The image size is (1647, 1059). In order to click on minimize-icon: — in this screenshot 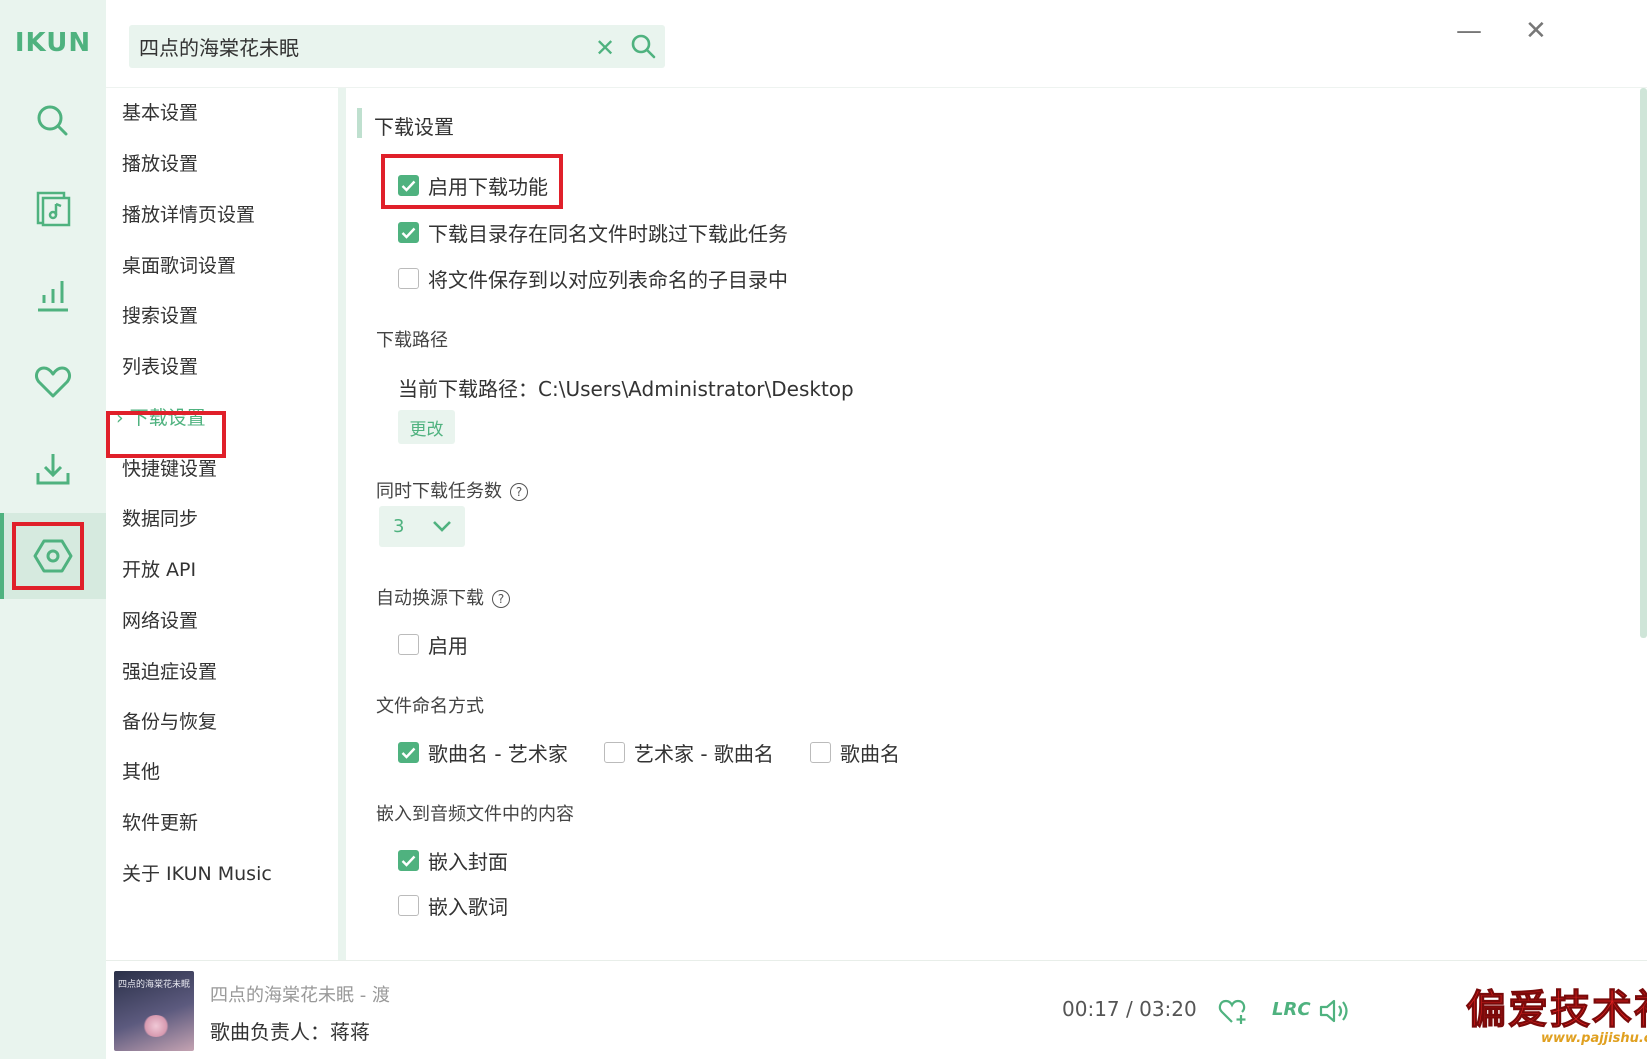, I will do `click(1469, 31)`.